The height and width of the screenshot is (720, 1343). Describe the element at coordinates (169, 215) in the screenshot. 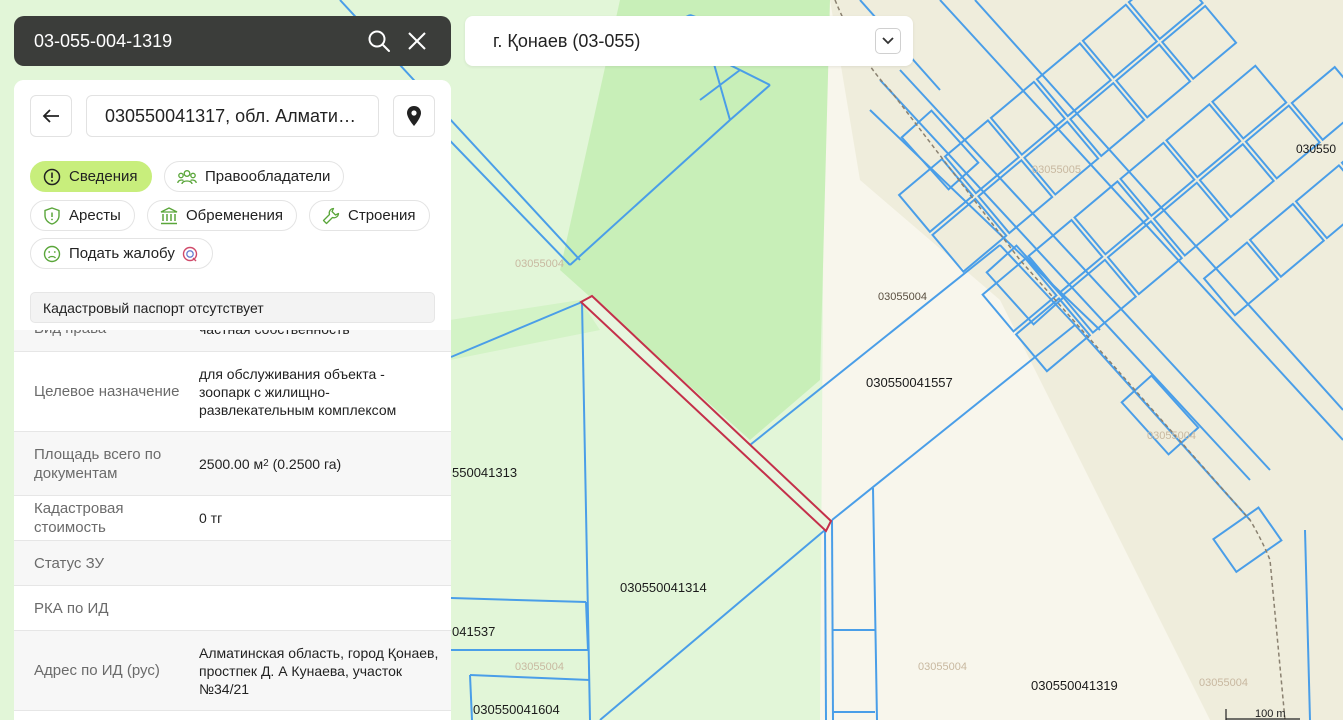

I see `bank-icon` at that location.